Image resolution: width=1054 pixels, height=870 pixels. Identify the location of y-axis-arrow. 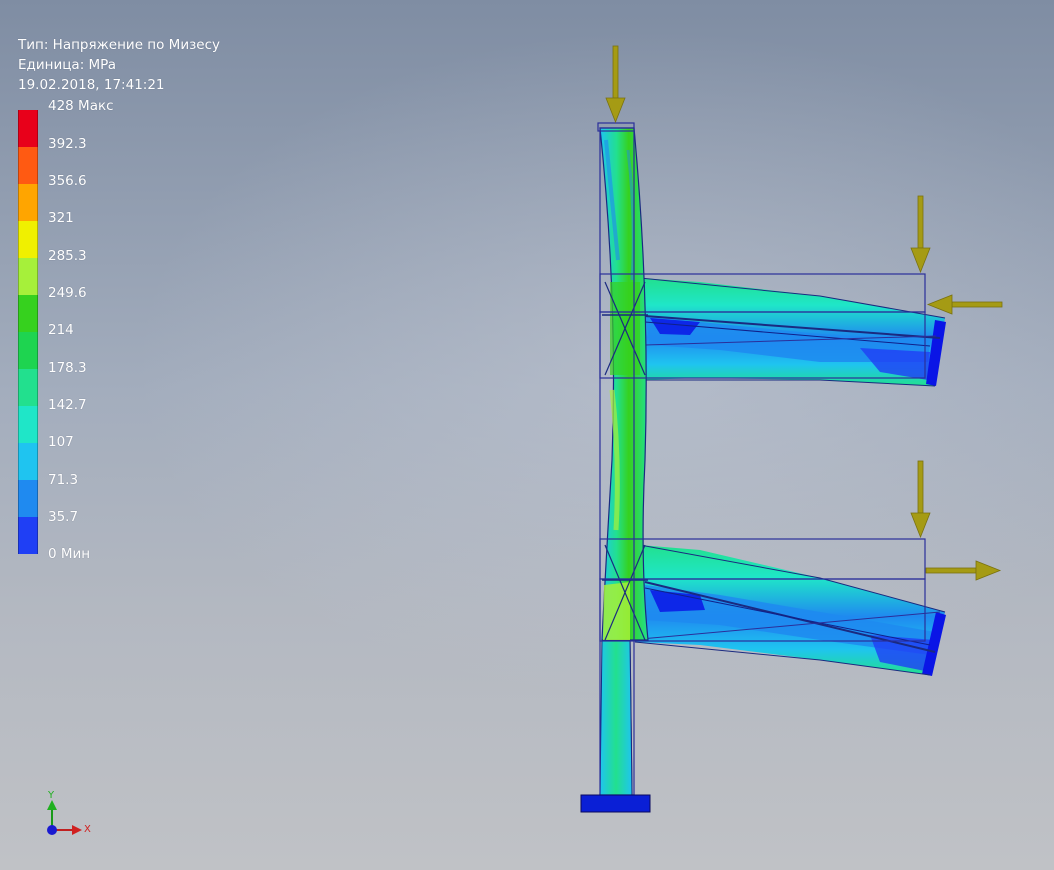
(52, 805).